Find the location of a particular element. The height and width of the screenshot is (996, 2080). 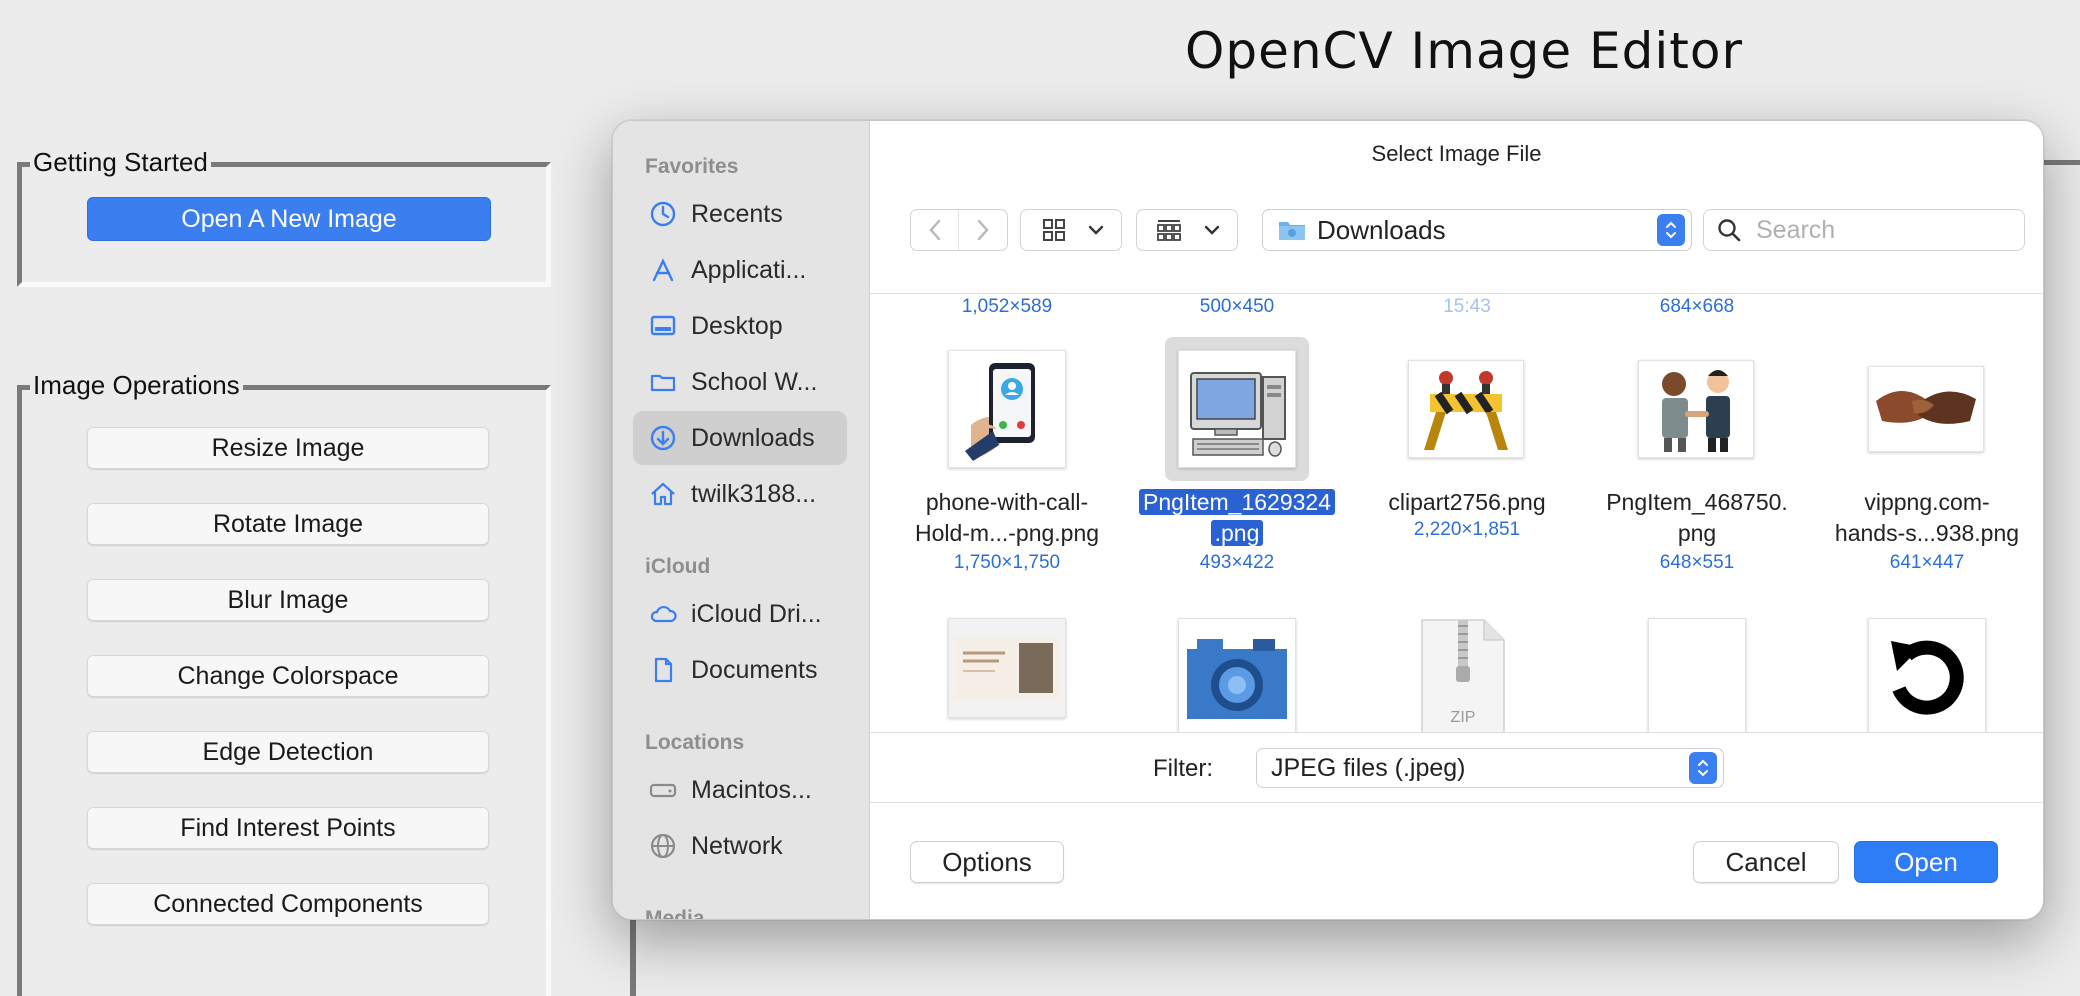

getting-started-legend: Getting Started is located at coordinates (120, 162).